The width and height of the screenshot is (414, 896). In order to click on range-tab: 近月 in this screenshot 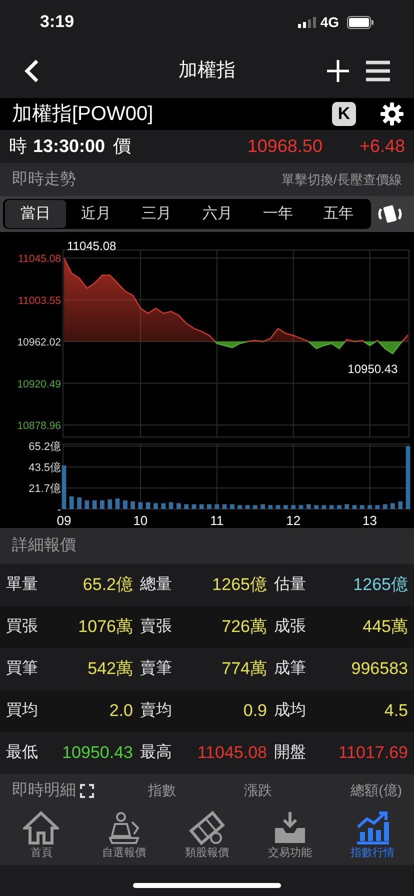, I will do `click(96, 214)`.